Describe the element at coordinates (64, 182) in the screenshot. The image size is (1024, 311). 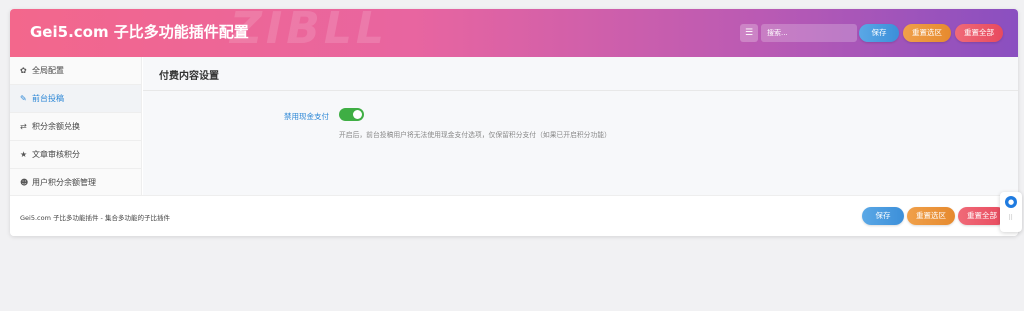
I see `sidebar-item-label: 用户积分余额管理` at that location.